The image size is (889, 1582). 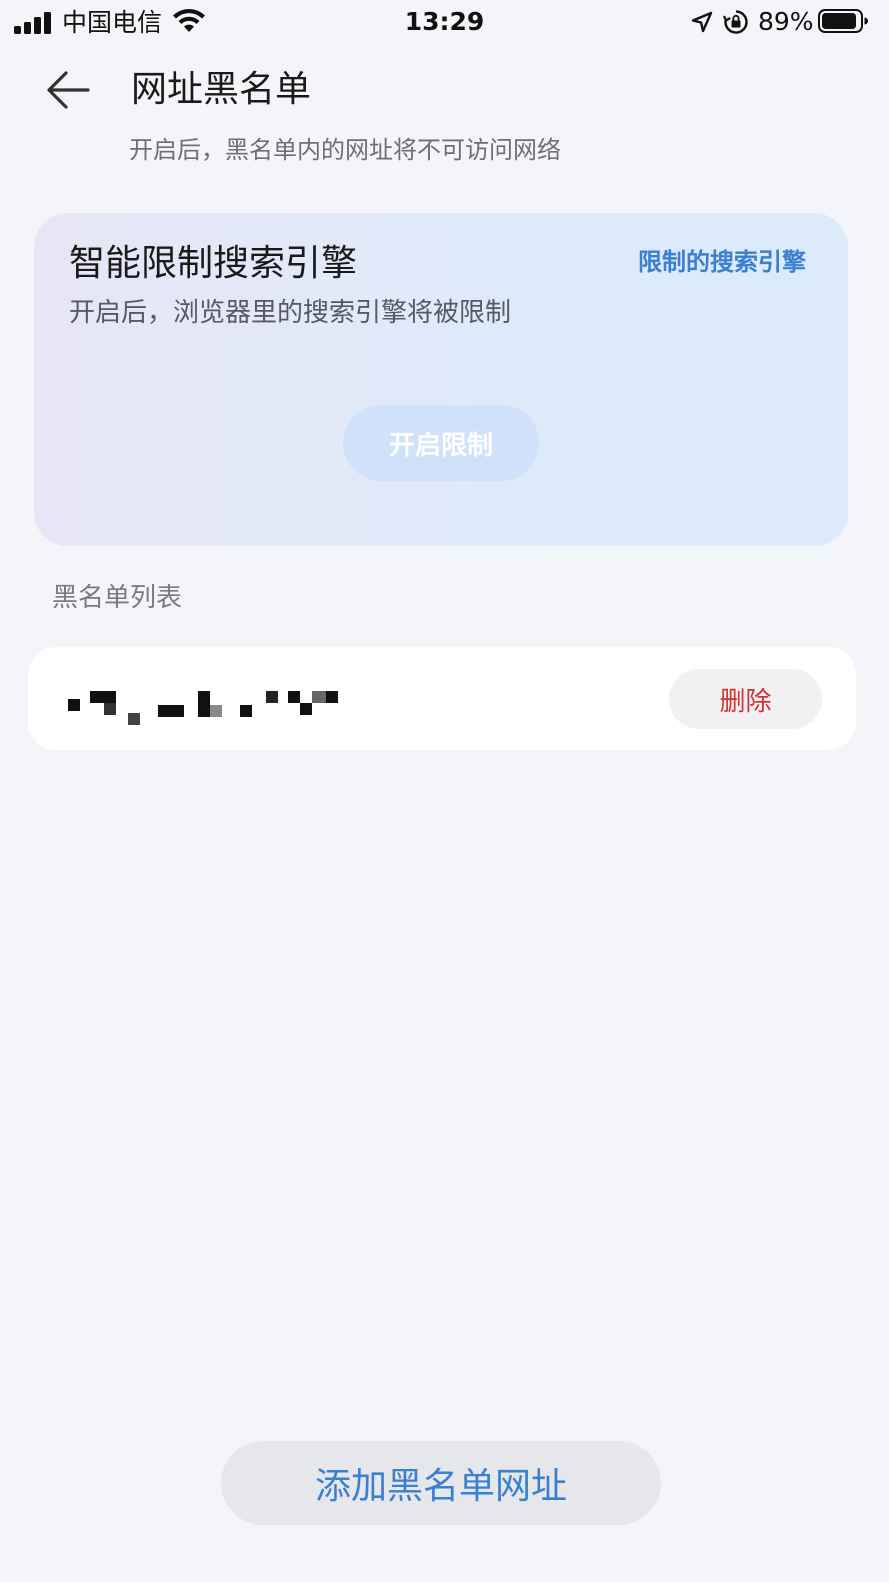 What do you see at coordinates (786, 21) in the screenshot?
I see `battery-percent: 89%` at bounding box center [786, 21].